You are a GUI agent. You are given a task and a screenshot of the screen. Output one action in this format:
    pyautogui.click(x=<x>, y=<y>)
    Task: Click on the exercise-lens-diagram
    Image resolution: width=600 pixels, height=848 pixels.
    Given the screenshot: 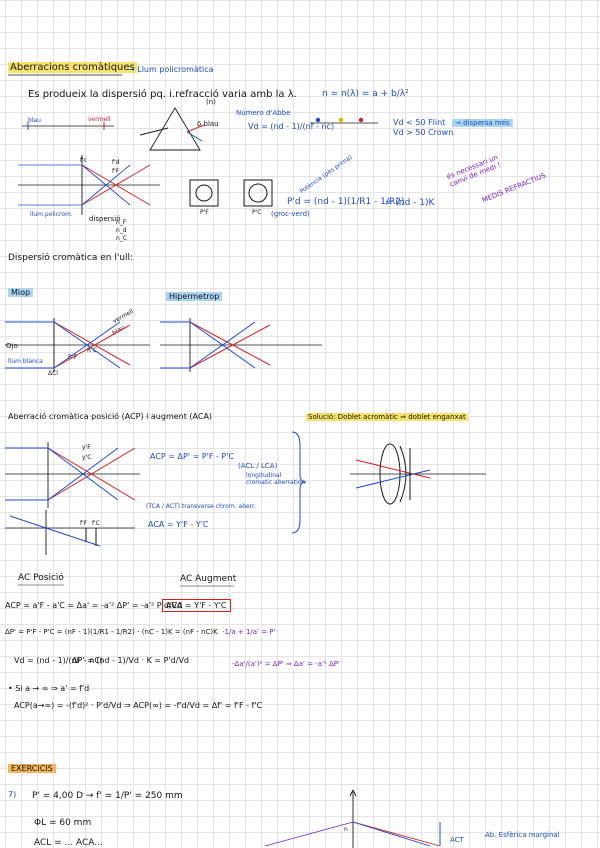 What is the action you would take?
    pyautogui.click(x=352, y=818)
    